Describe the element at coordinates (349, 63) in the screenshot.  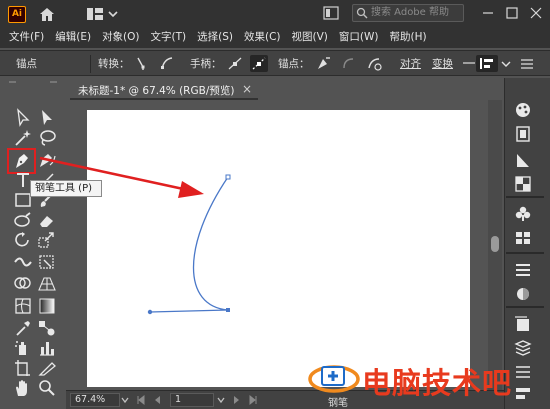
I see `connect-anchors-icon` at that location.